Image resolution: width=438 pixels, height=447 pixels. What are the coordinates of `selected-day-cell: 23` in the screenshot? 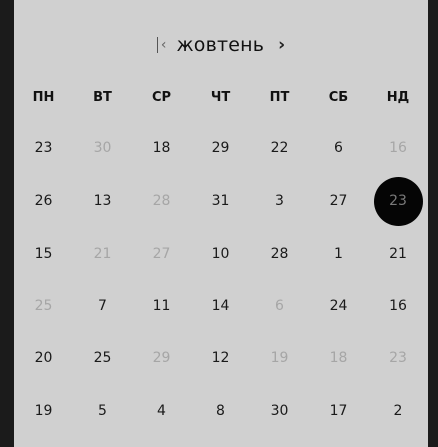 It's located at (398, 201).